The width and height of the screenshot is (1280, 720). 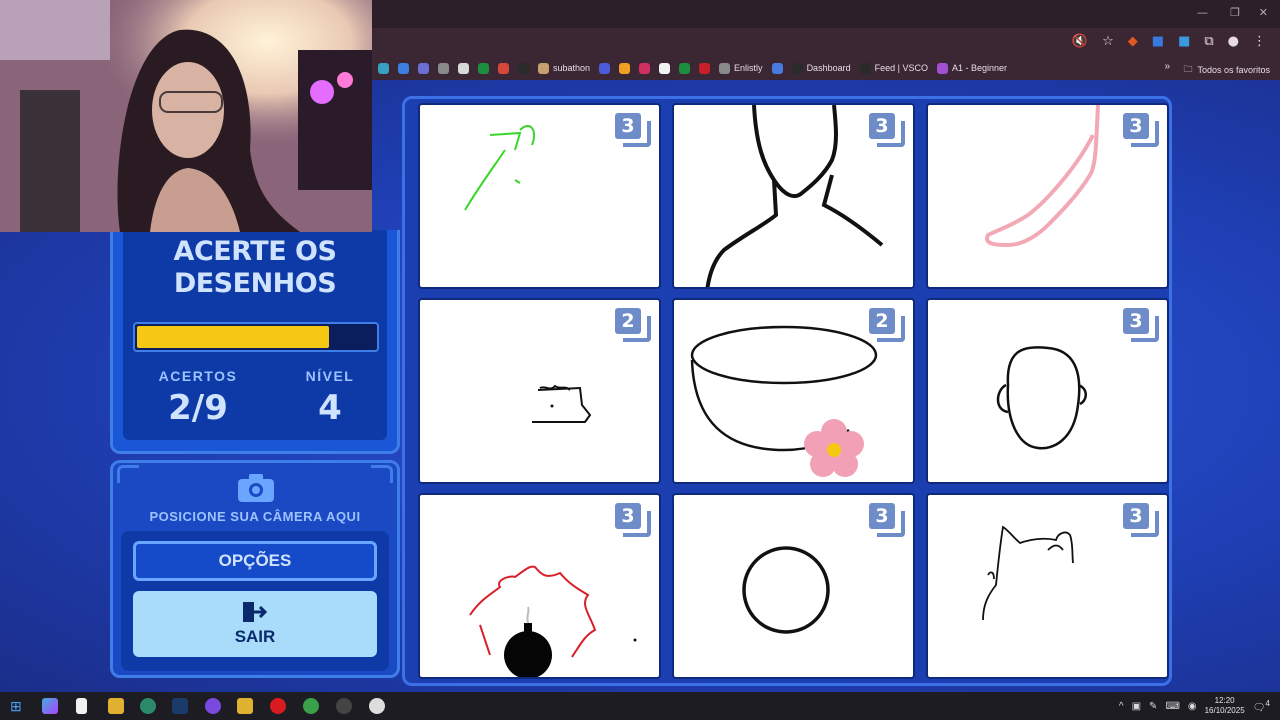 What do you see at coordinates (793, 586) in the screenshot?
I see `drawing-card-circle: 3` at bounding box center [793, 586].